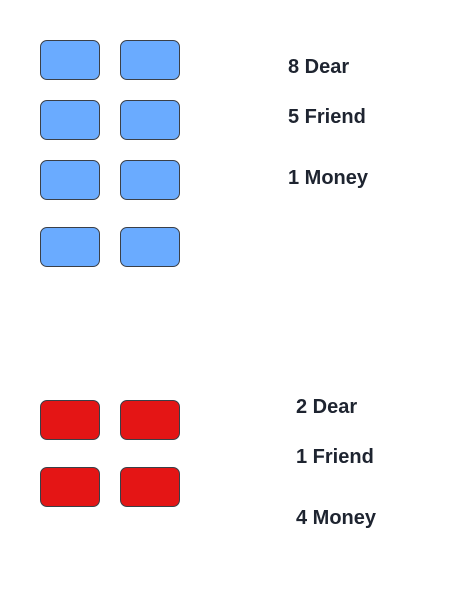  What do you see at coordinates (319, 67) in the screenshot?
I see `blue-label-dear: 8 Dear` at bounding box center [319, 67].